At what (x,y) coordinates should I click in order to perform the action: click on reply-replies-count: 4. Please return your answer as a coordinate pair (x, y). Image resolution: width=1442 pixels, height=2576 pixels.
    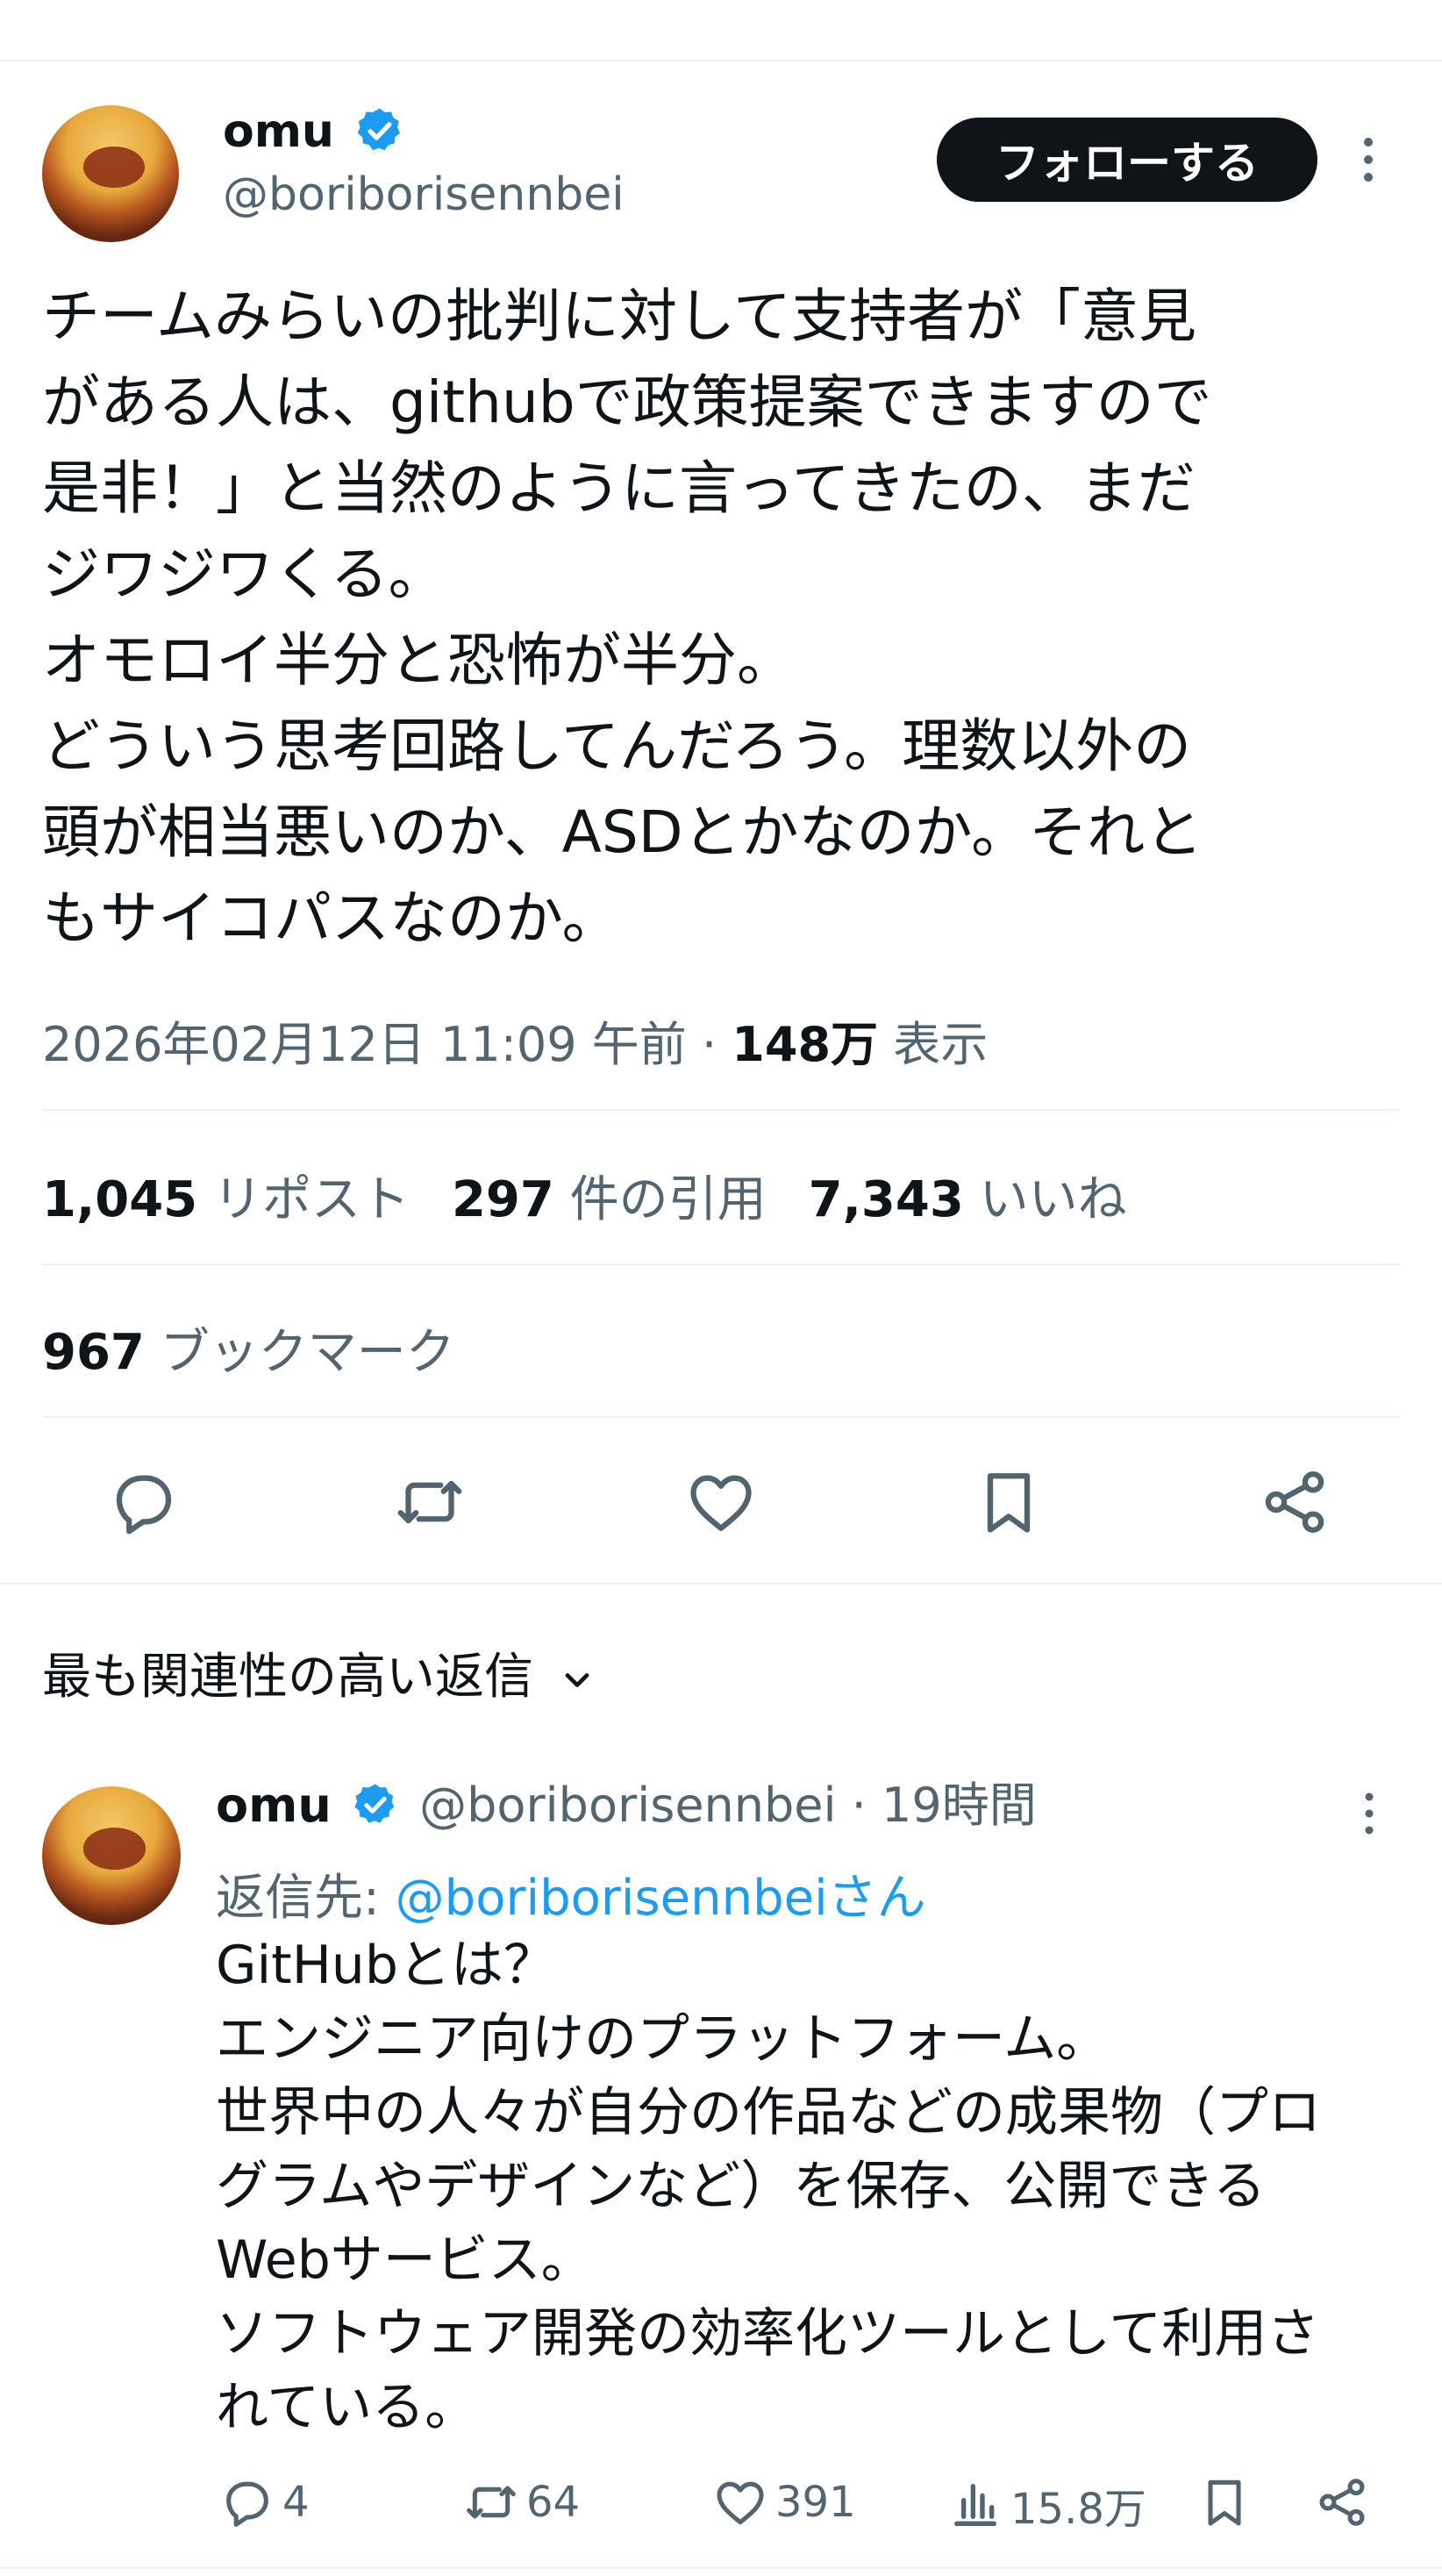
    Looking at the image, I should click on (296, 2502).